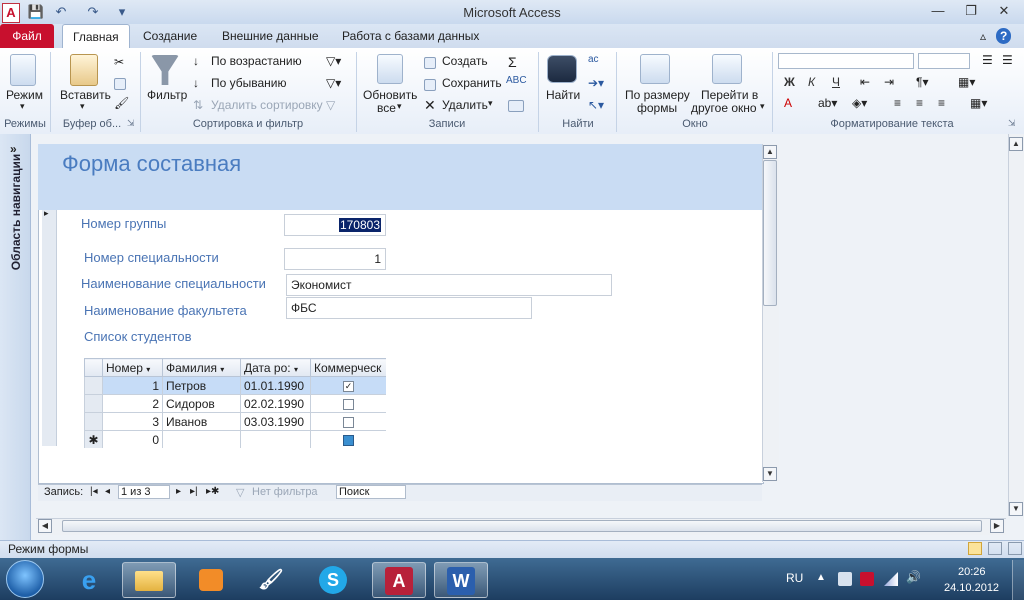 This screenshot has height=600, width=1024. I want to click on format-painter-icon: 🖌, so click(121, 103).